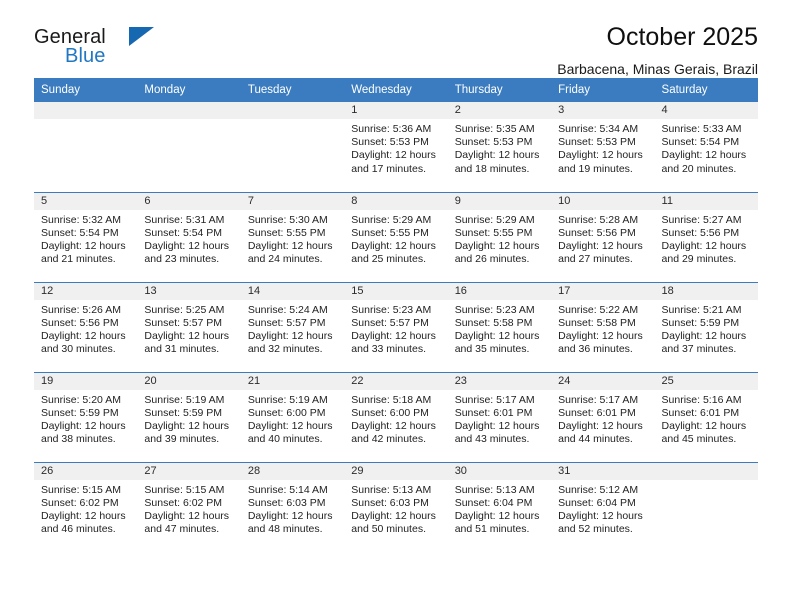  Describe the element at coordinates (390, 412) in the screenshot. I see `sunset-text: Sunset: 6:00 PM` at that location.